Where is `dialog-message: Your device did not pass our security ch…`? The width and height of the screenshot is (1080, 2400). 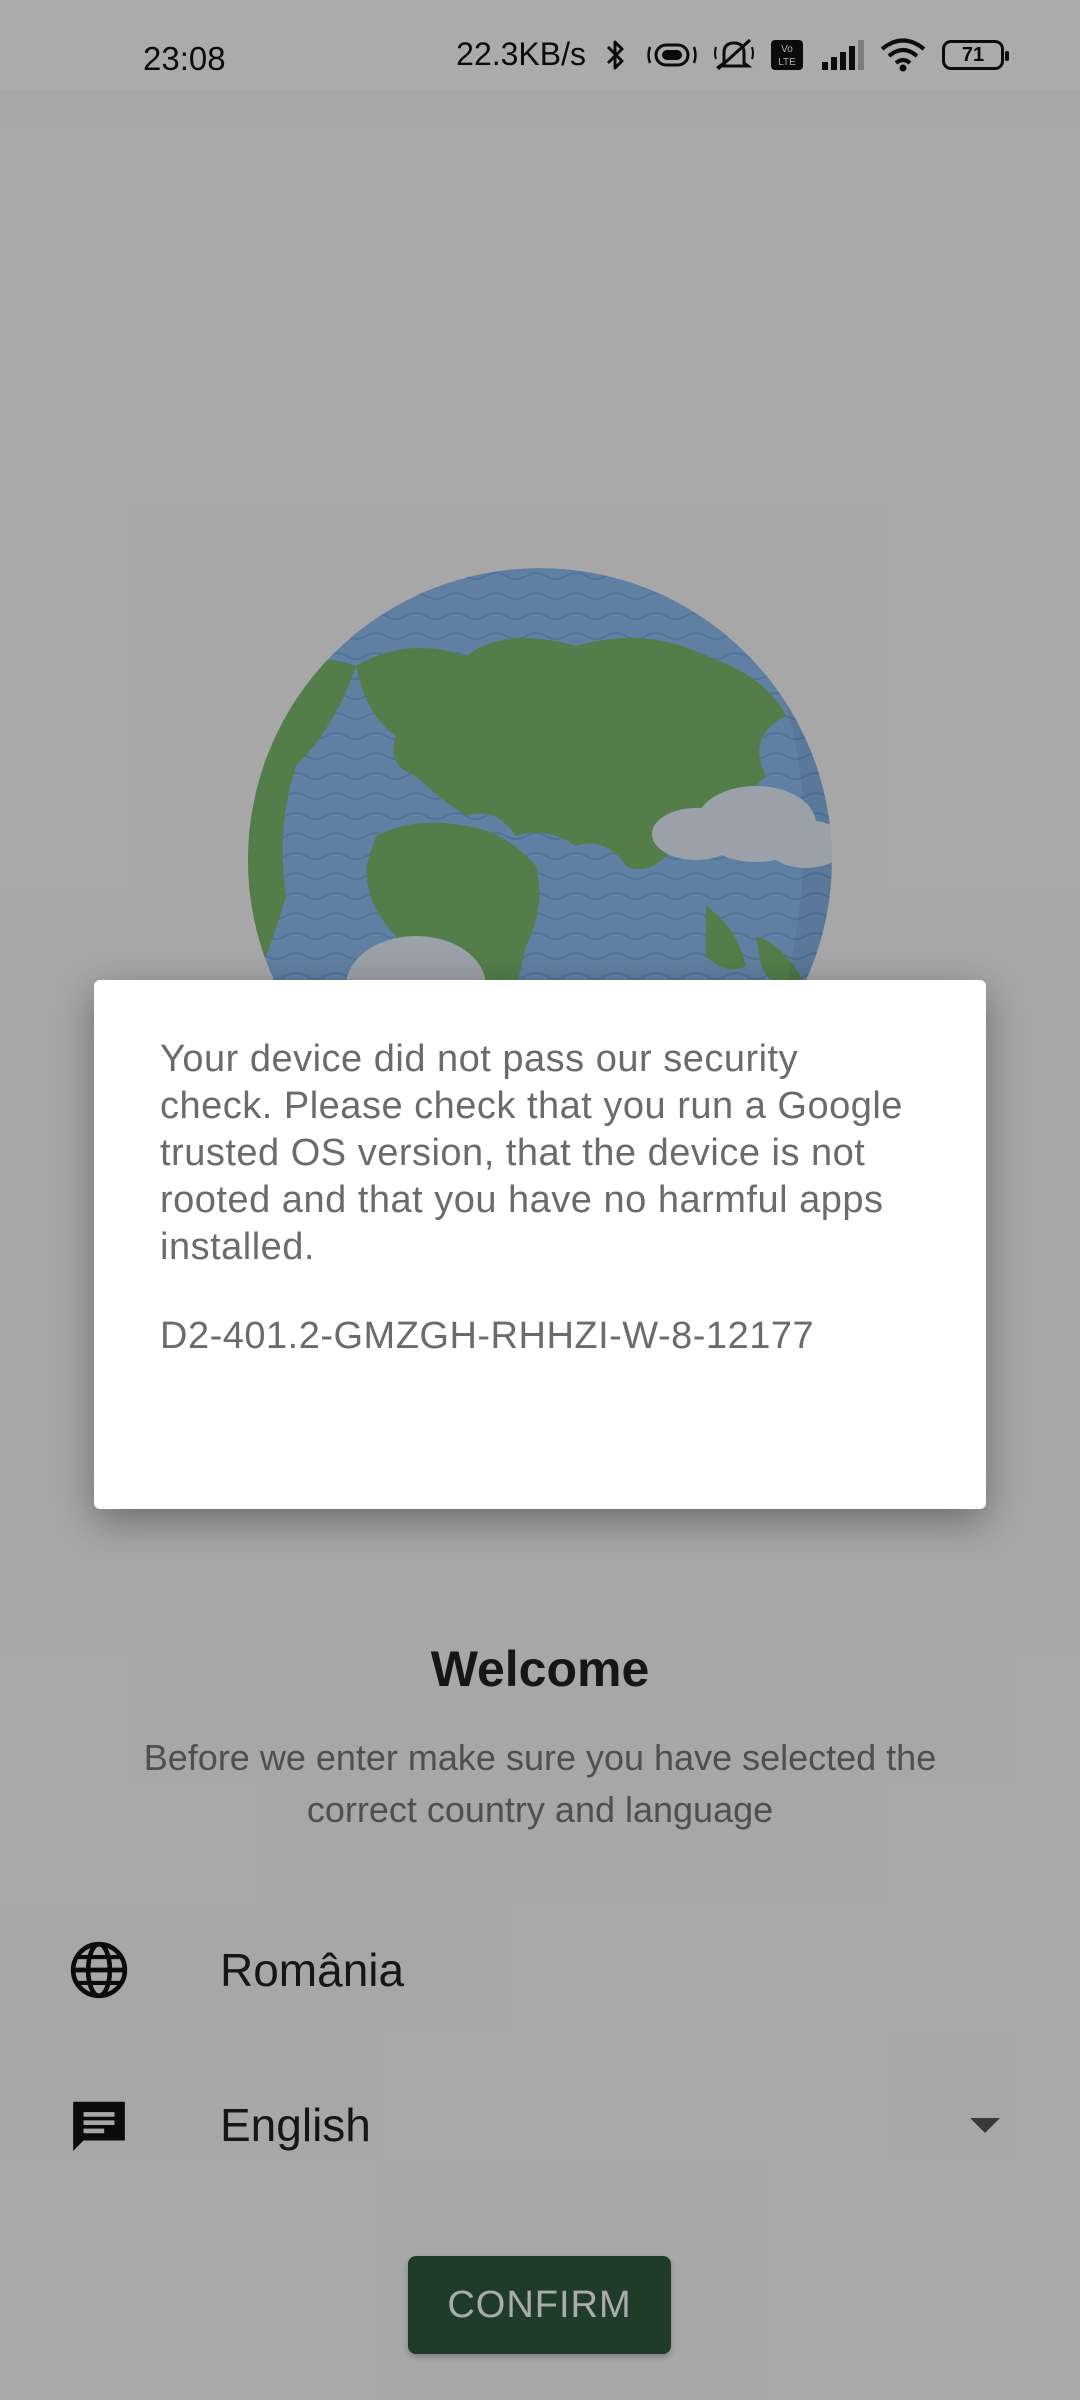
dialog-message: Your device did not pass our security ch… is located at coordinates (531, 1153).